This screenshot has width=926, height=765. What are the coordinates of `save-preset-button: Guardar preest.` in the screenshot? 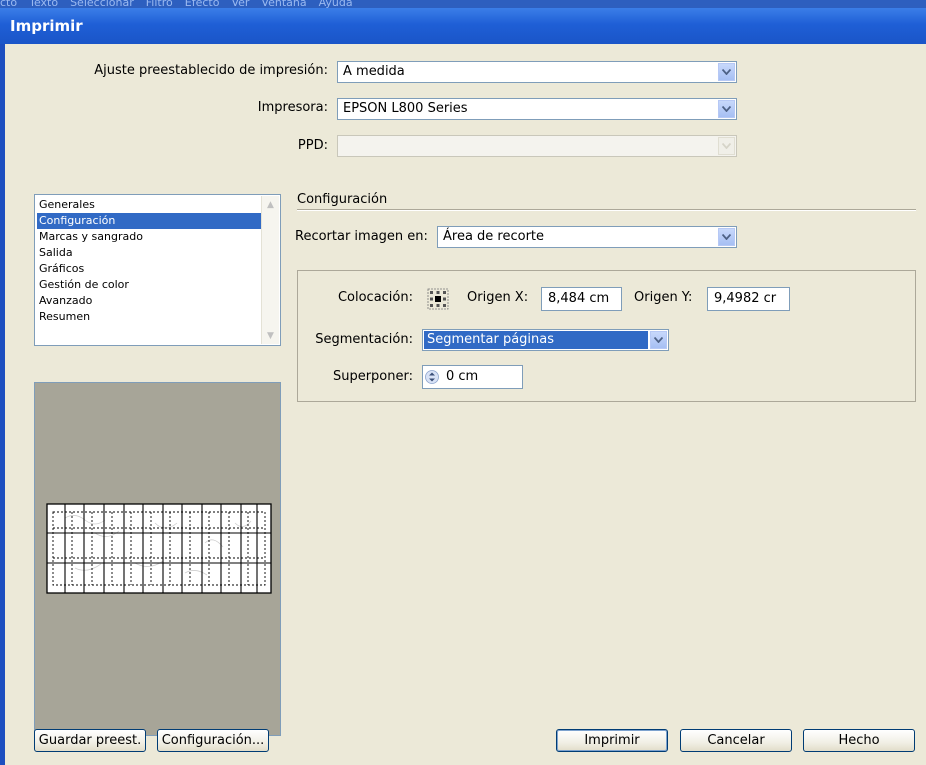 It's located at (90, 740).